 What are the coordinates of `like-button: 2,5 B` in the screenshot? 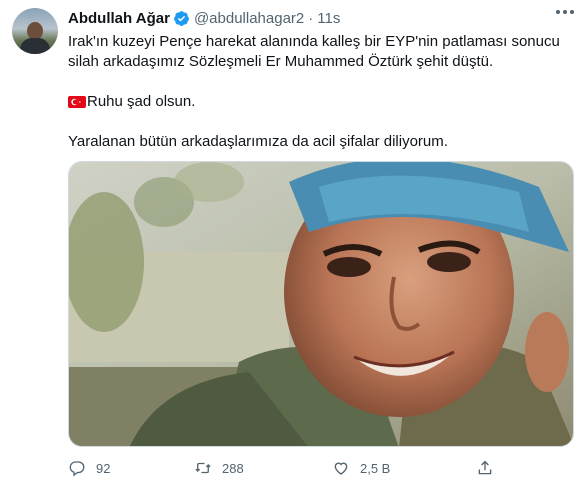 It's located at (361, 468).